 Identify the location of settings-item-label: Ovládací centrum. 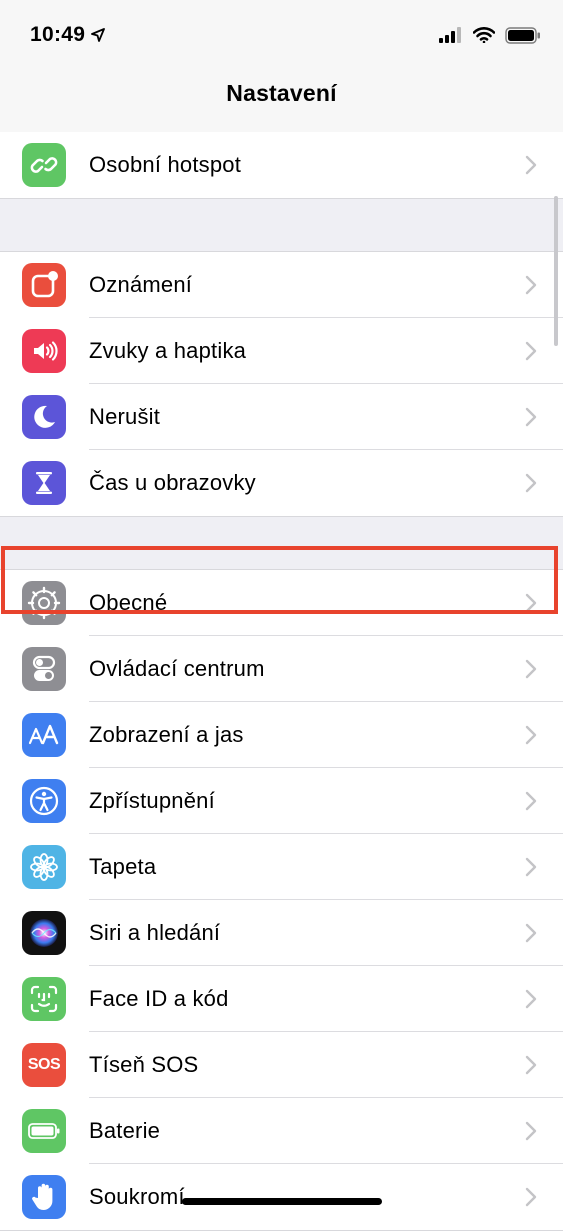
(177, 668).